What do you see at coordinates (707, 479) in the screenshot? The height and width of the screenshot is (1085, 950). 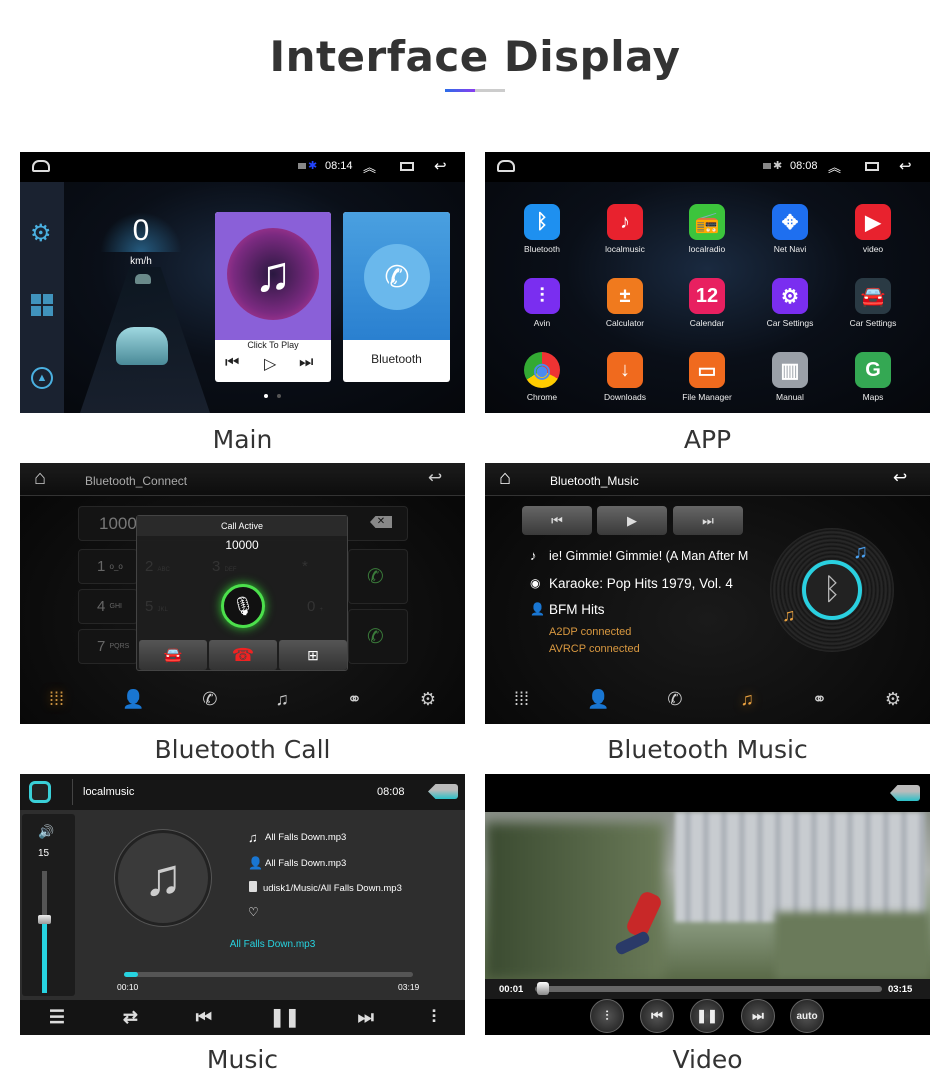 I see `header: ⌂ Bluetooth_Music ↩` at bounding box center [707, 479].